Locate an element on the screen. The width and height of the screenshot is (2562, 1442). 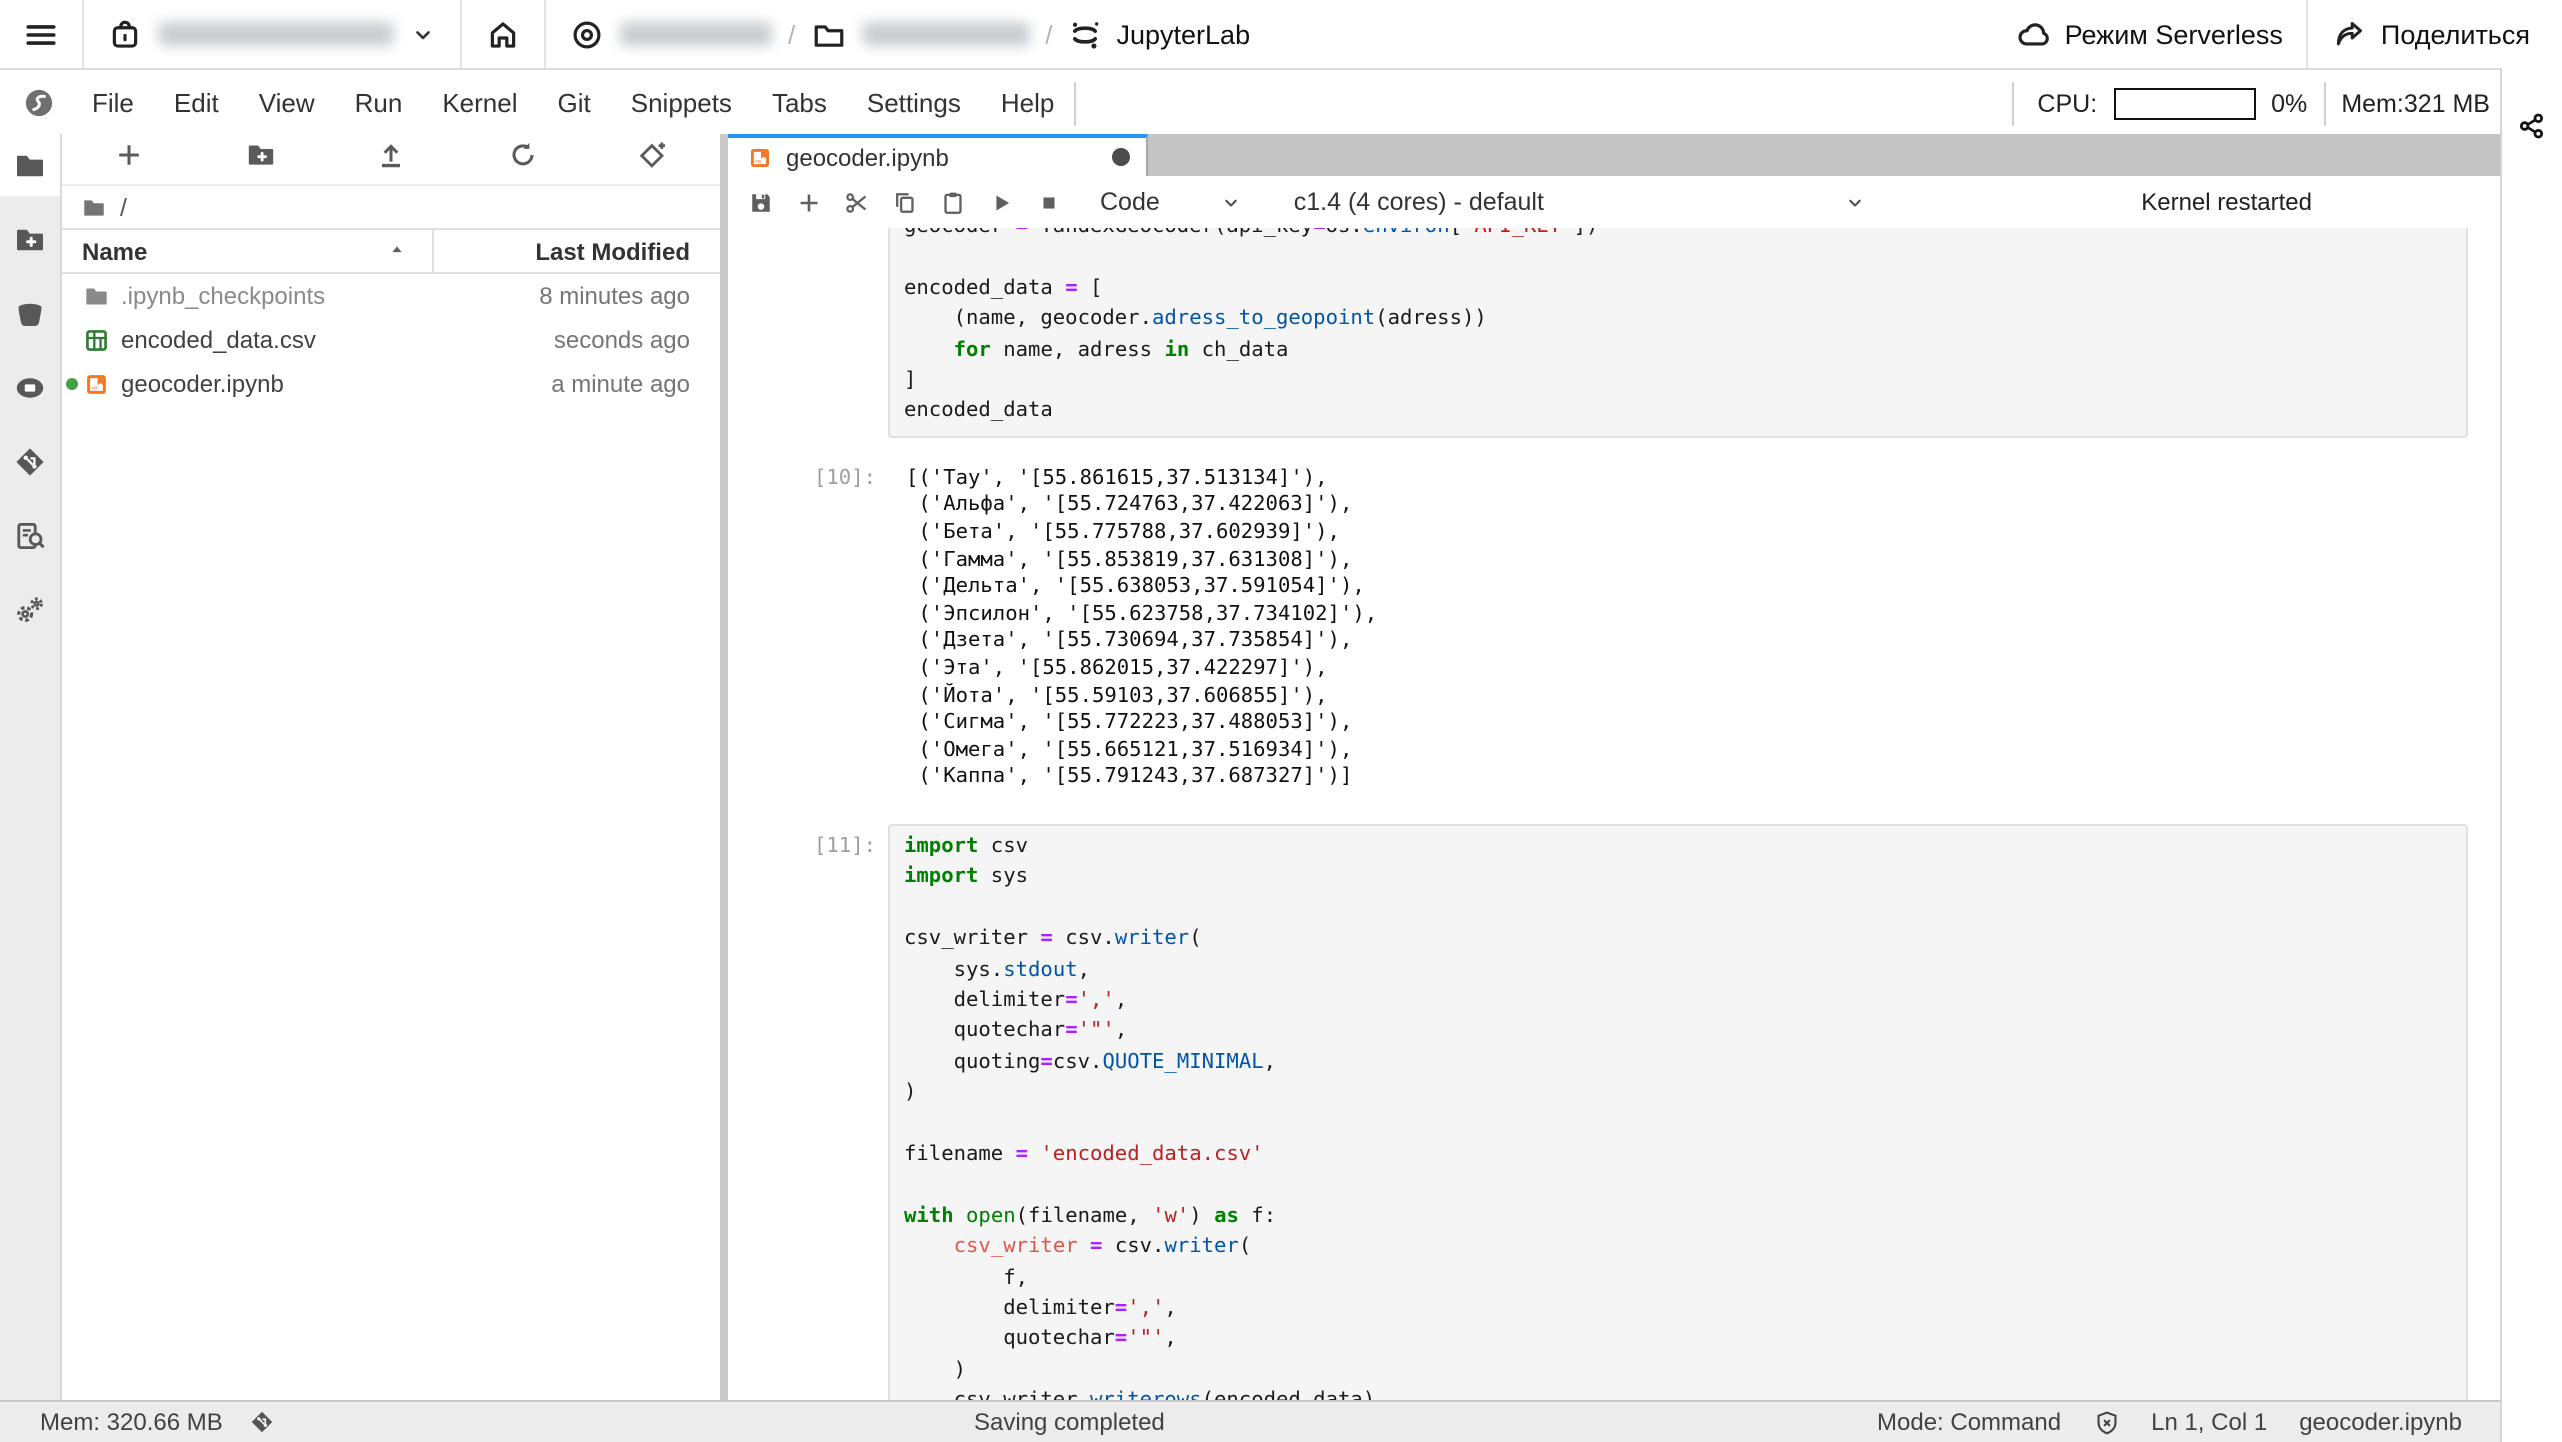
file-modified: a minute ago is located at coordinates (620, 384).